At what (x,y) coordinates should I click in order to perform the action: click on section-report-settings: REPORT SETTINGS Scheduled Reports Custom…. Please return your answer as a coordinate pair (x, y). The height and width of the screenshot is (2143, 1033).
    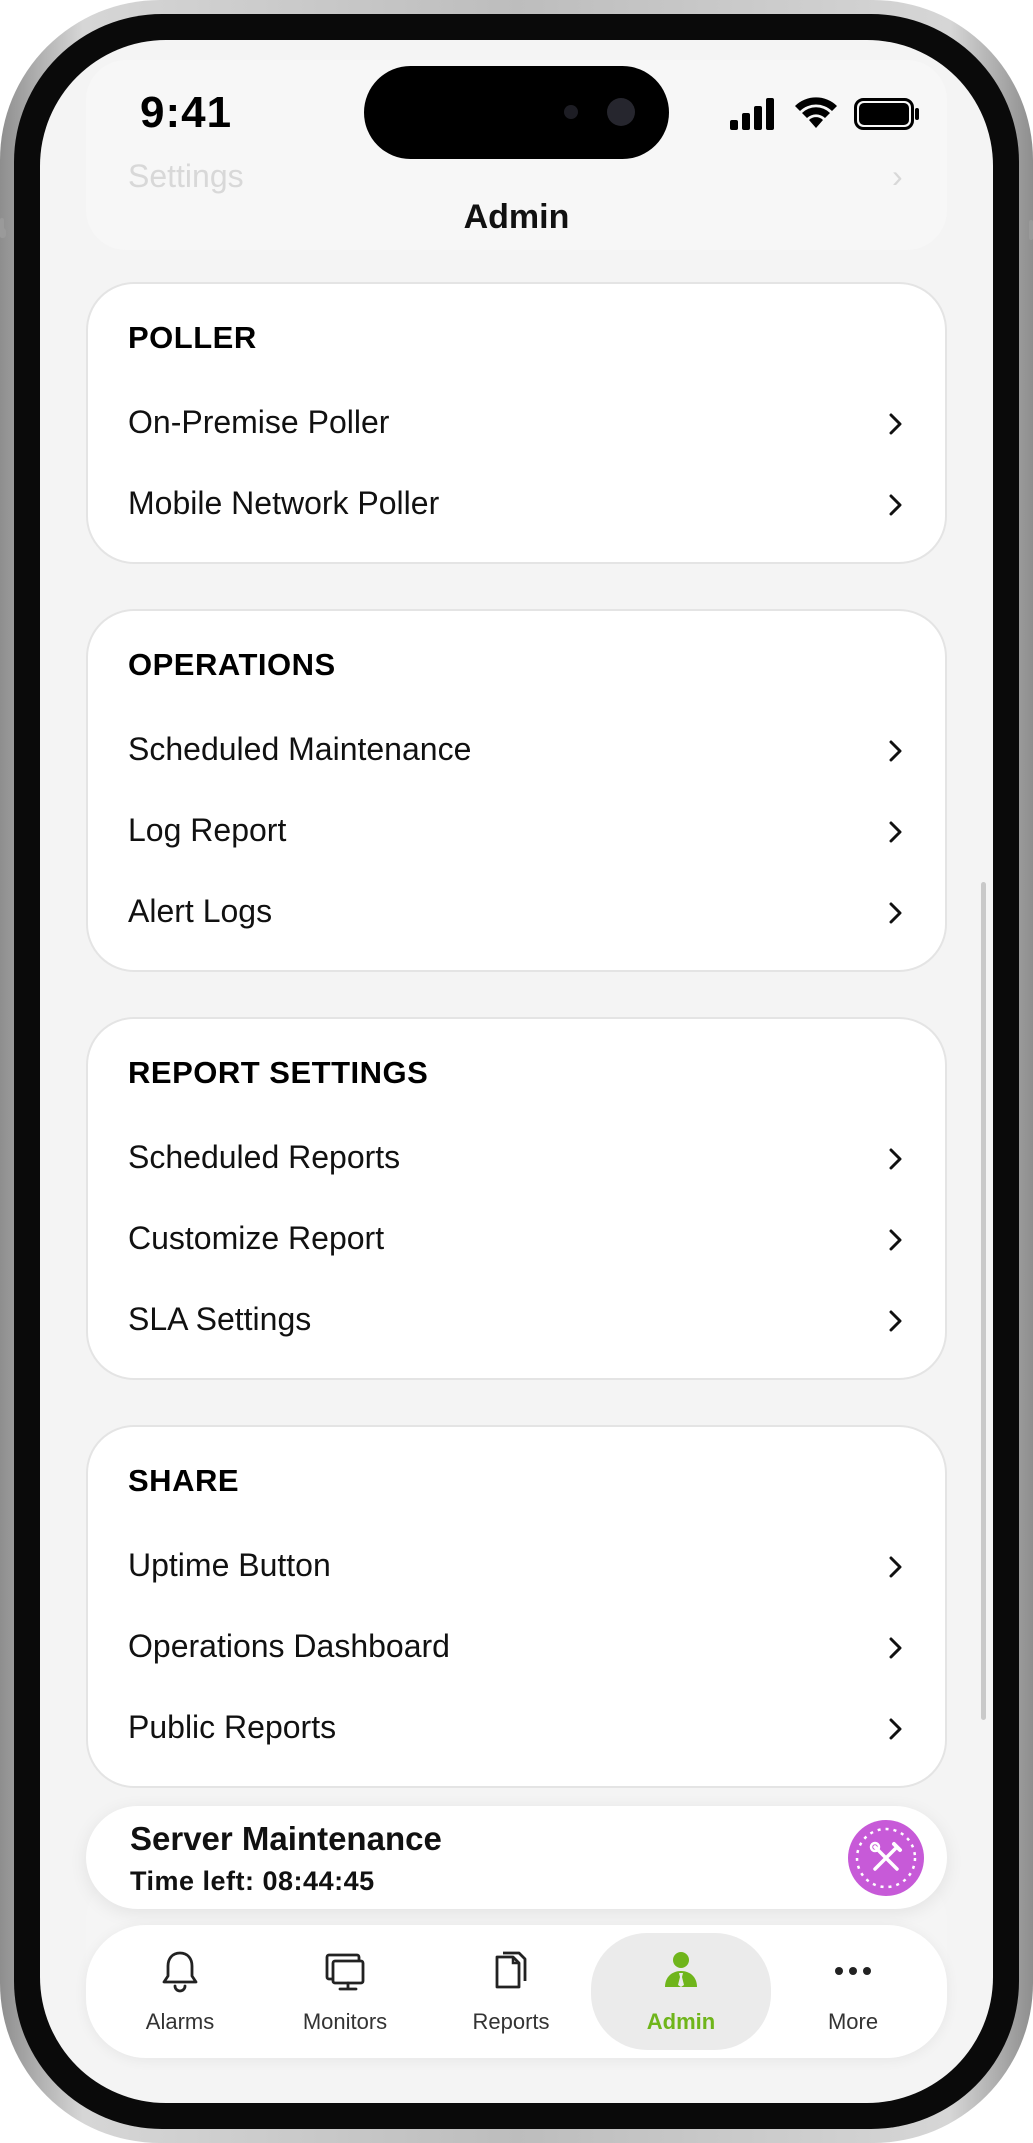
    Looking at the image, I should click on (516, 1198).